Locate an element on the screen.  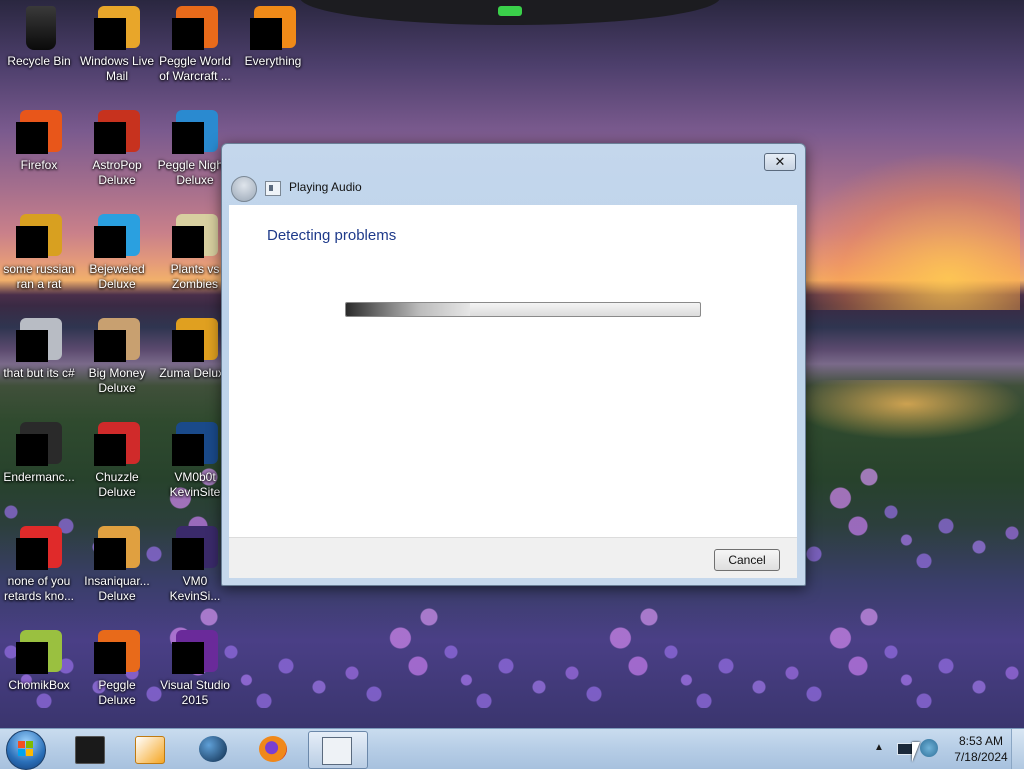
tray-expand-icon: ▲ is located at coordinates (879, 747).